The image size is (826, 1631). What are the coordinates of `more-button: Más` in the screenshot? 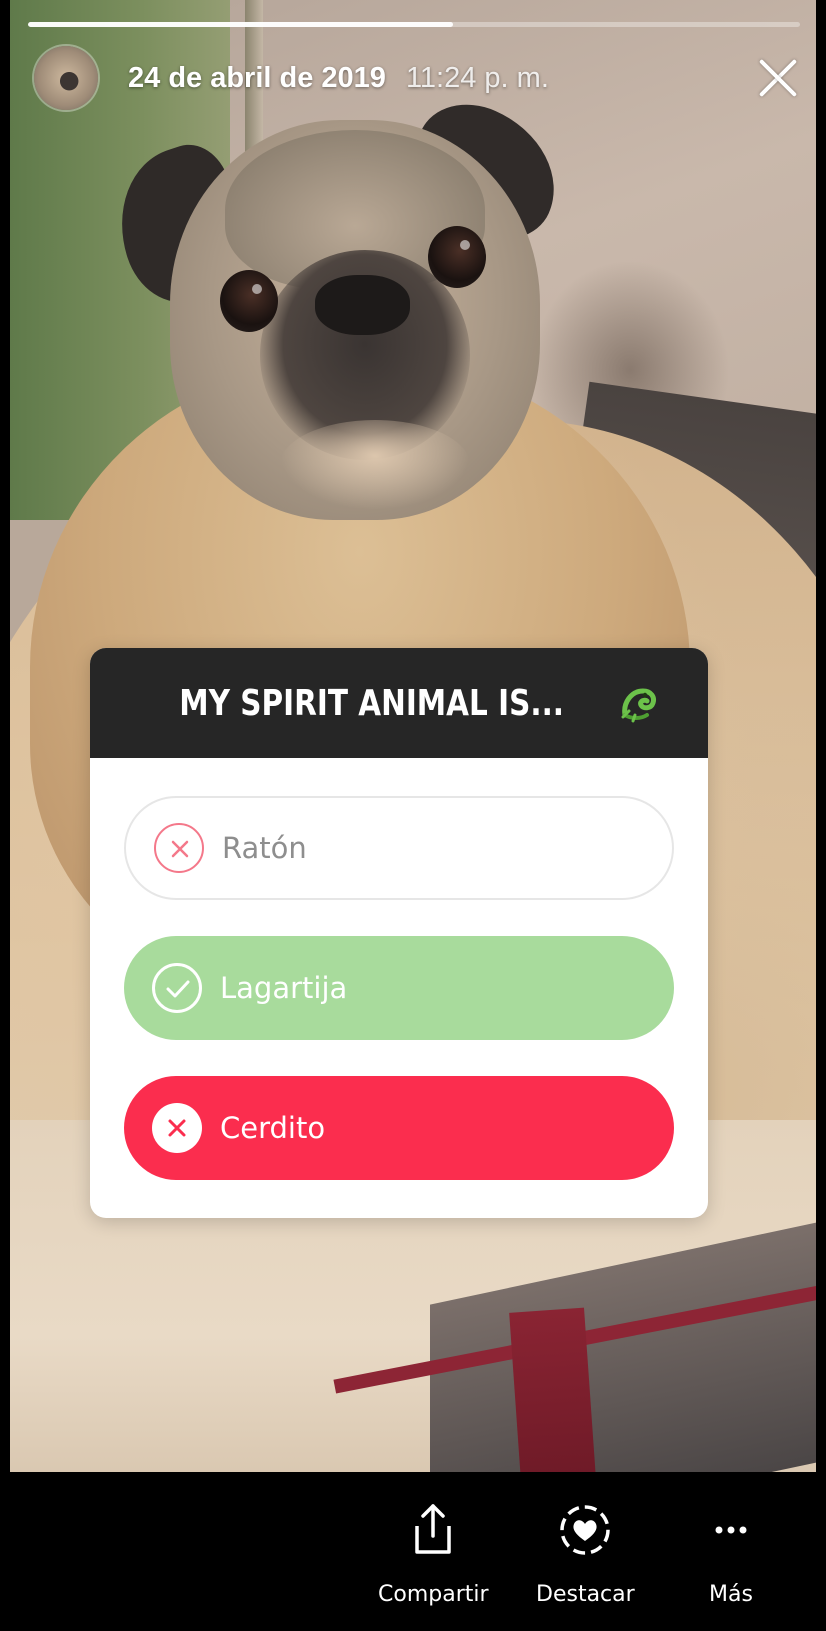 It's located at (731, 1553).